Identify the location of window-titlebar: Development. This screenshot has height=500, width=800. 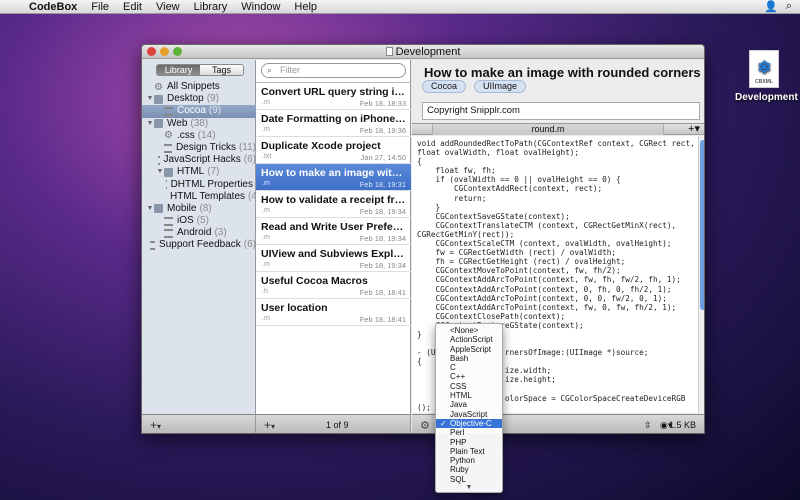
(423, 52).